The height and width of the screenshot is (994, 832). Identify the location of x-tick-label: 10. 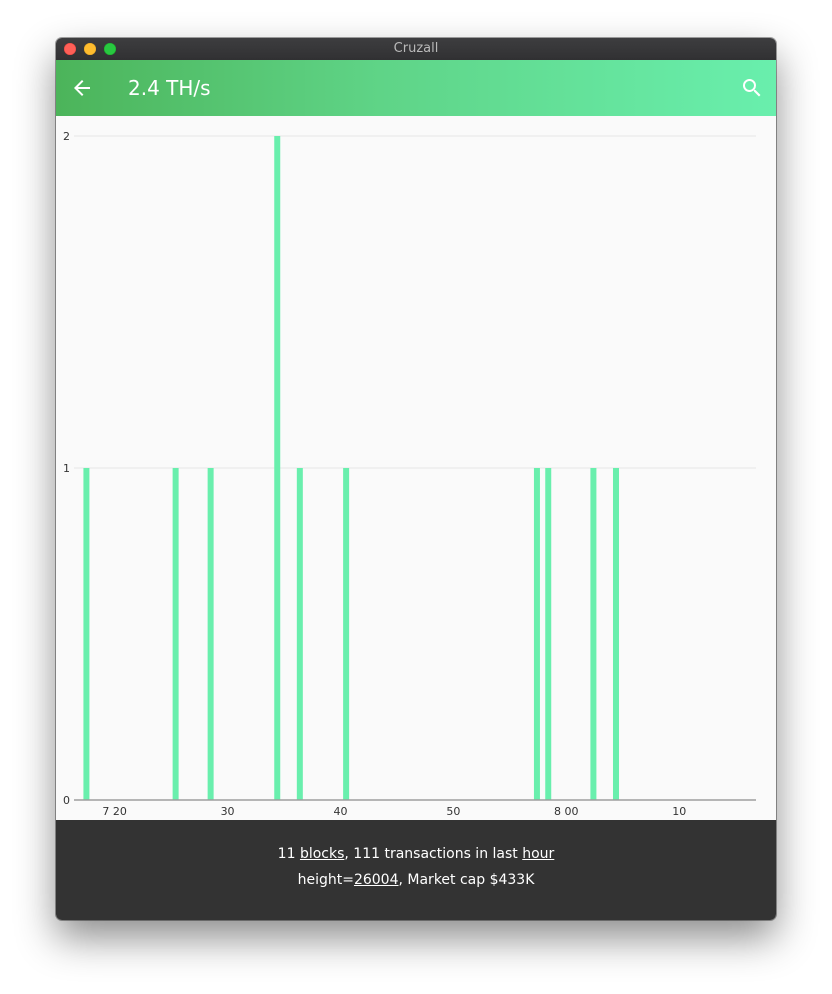
(679, 811).